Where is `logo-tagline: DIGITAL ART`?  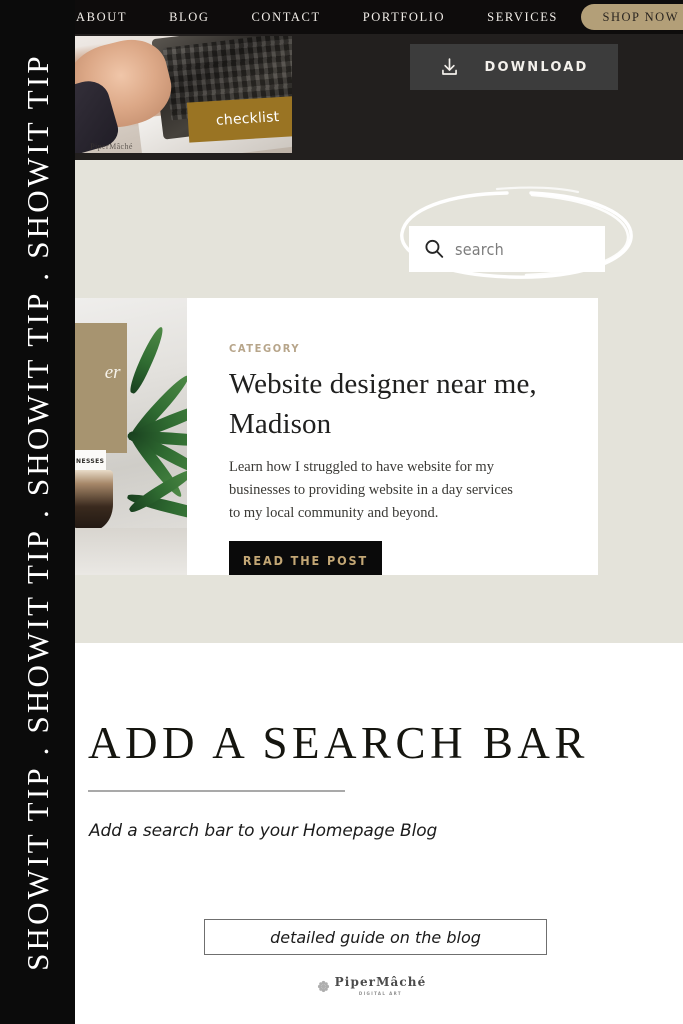 logo-tagline: DIGITAL ART is located at coordinates (380, 993).